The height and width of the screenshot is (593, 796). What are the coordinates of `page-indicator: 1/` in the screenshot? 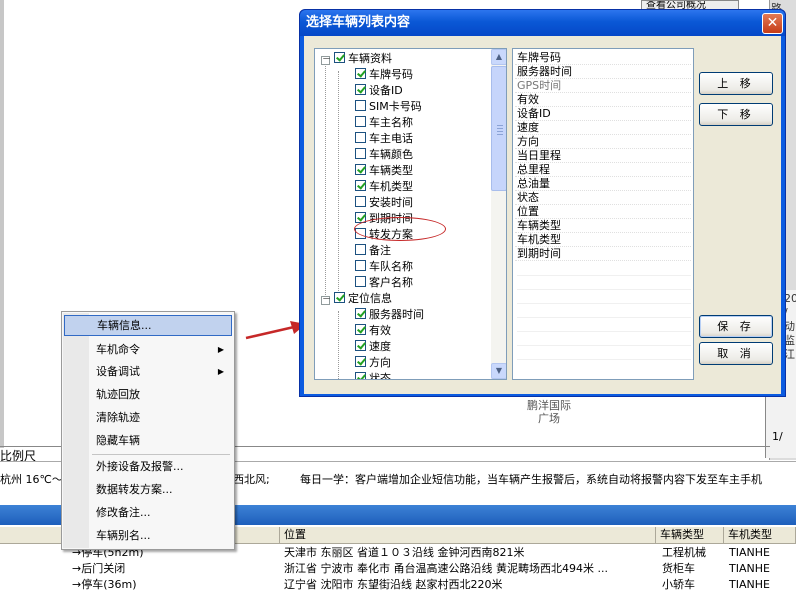 It's located at (777, 436).